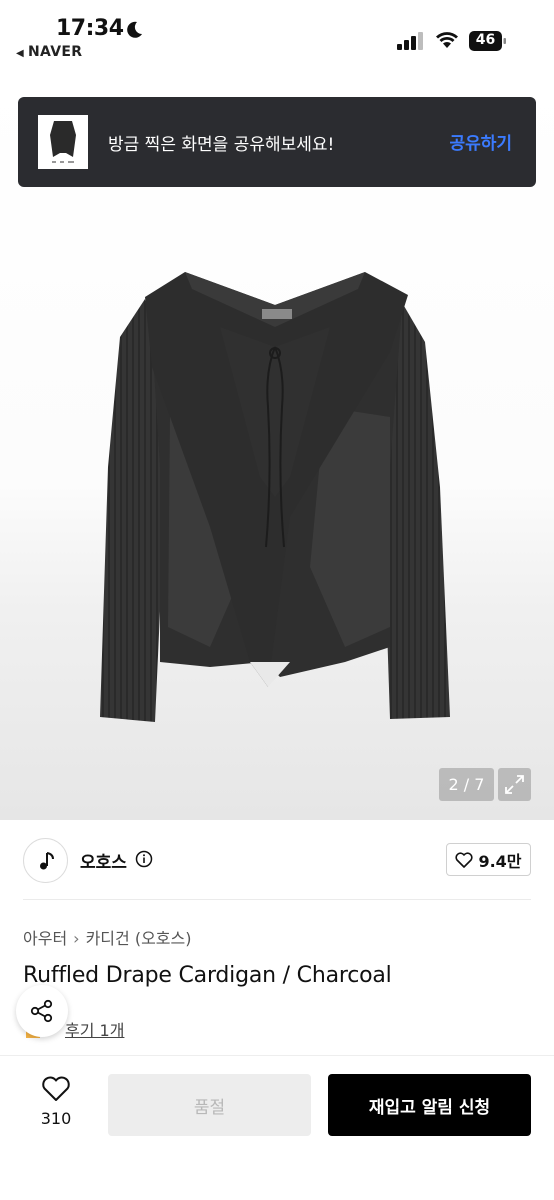 This screenshot has width=554, height=1200. I want to click on bottom-action-bar: 310 품절 재입고 알림 신청, so click(277, 1127).